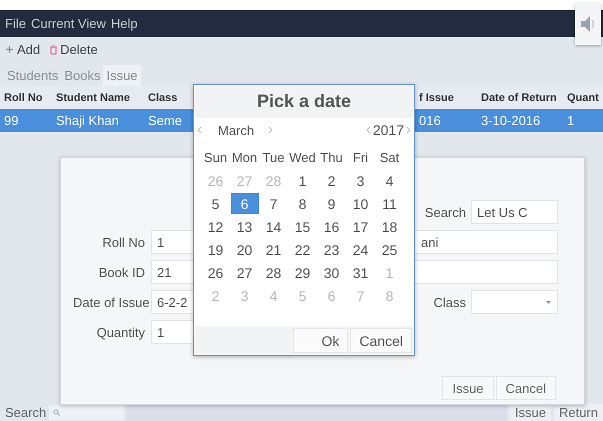  Describe the element at coordinates (430, 120) in the screenshot. I see `table-cell-text: 016` at that location.